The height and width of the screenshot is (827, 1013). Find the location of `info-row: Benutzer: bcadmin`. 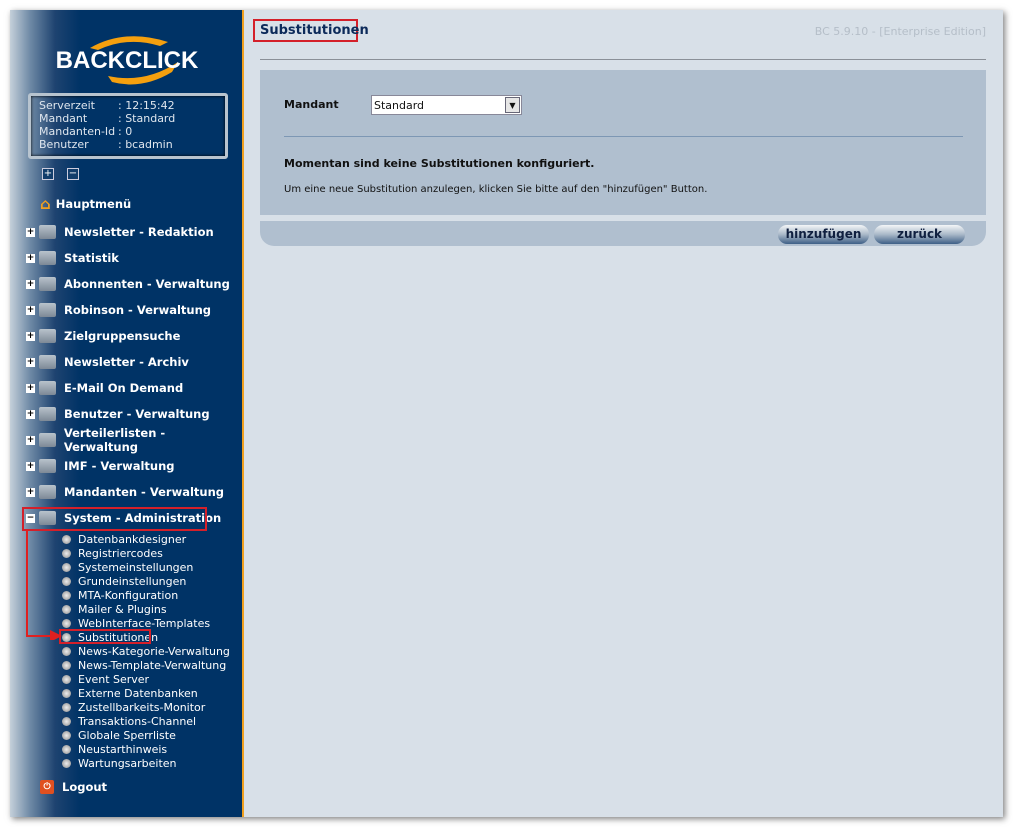

info-row: Benutzer: bcadmin is located at coordinates (106, 144).